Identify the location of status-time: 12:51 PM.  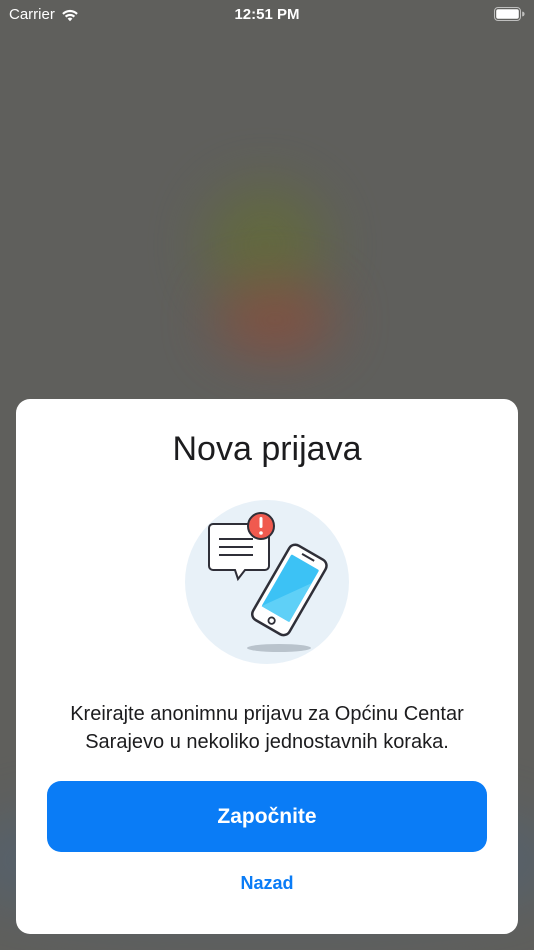
(267, 14).